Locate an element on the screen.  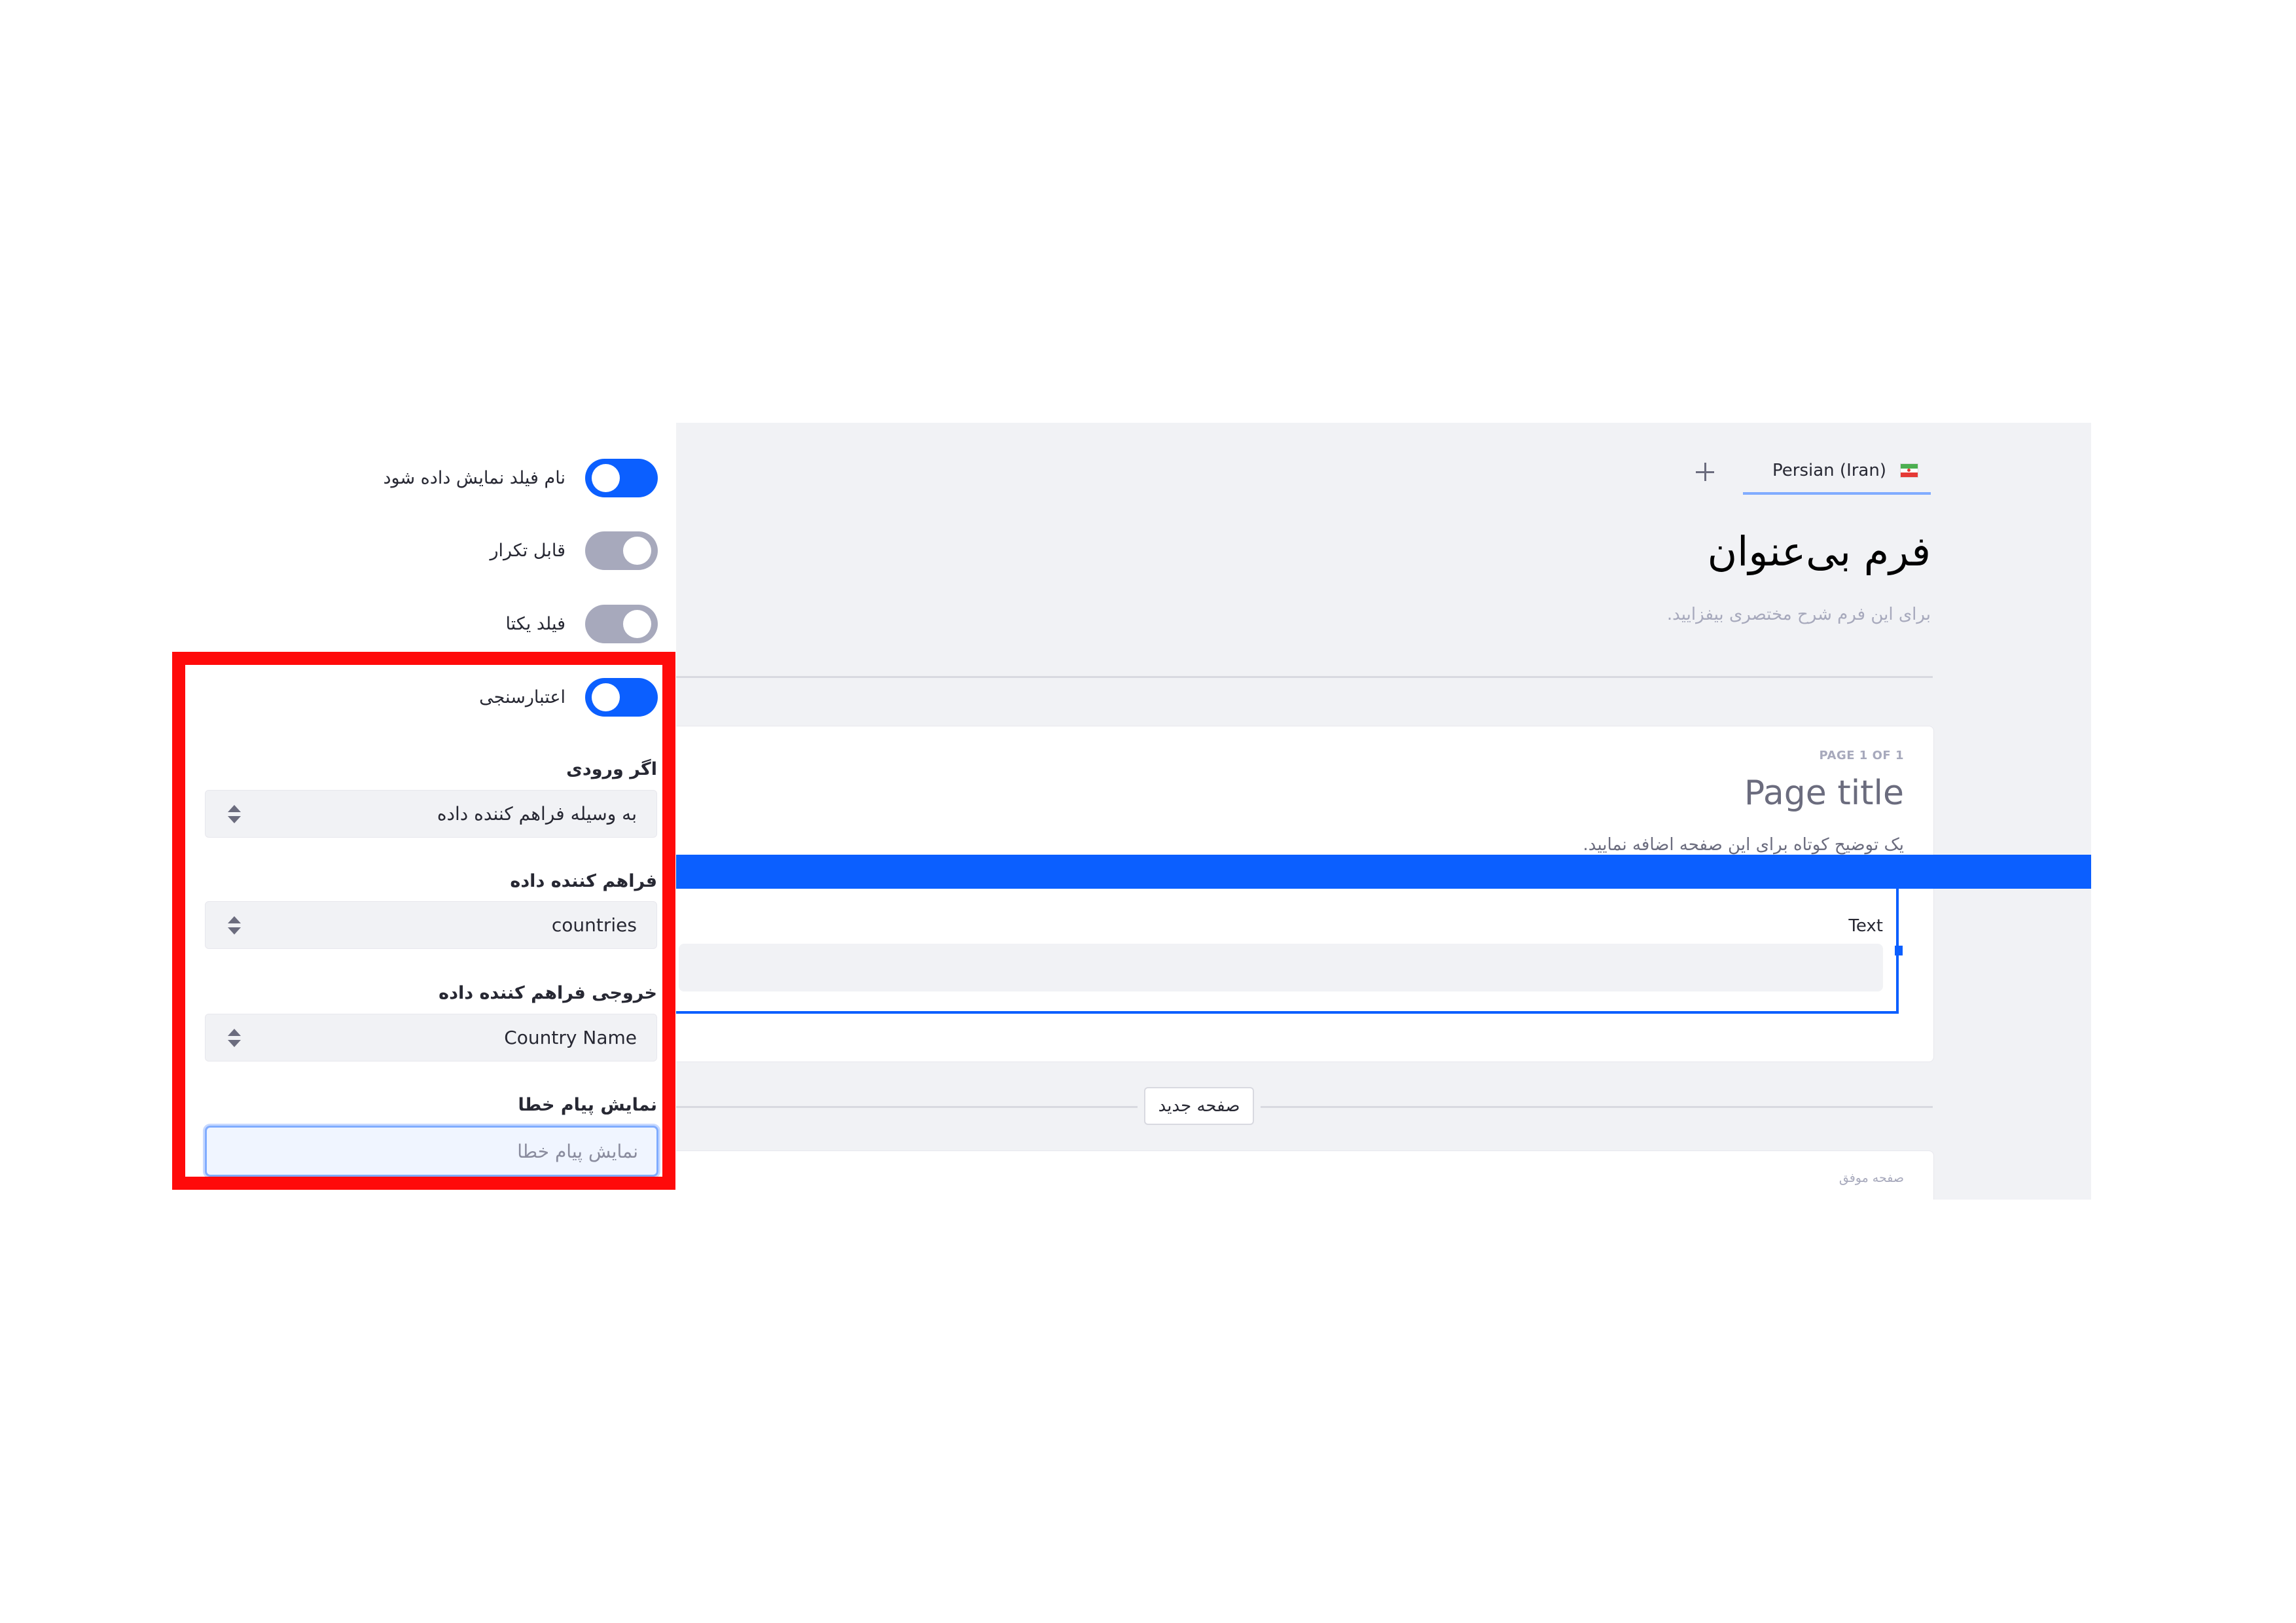
if-input-select: به وسیله فراهم کننده داده is located at coordinates (431, 814).